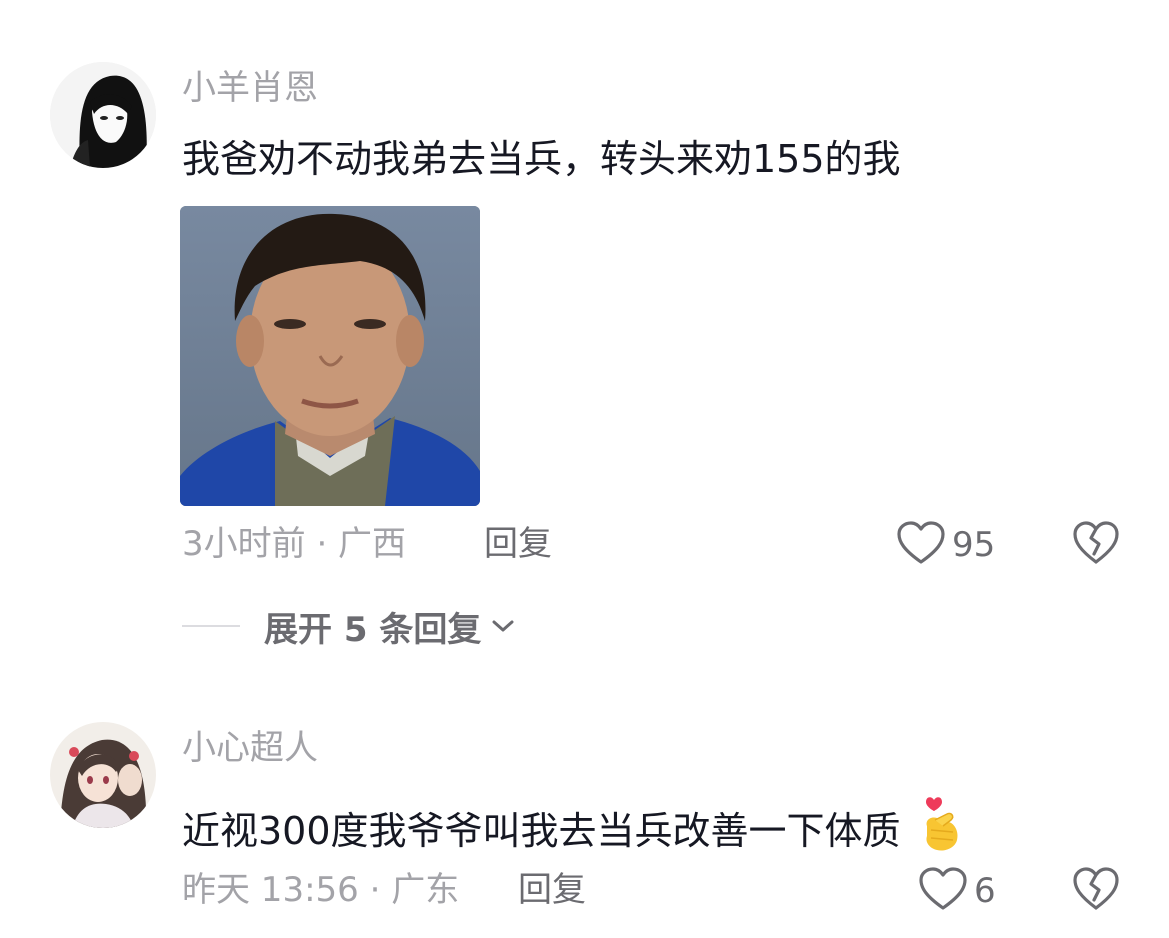 The width and height of the screenshot is (1169, 938). Describe the element at coordinates (250, 748) in the screenshot. I see `comment-username: 小心超人` at that location.